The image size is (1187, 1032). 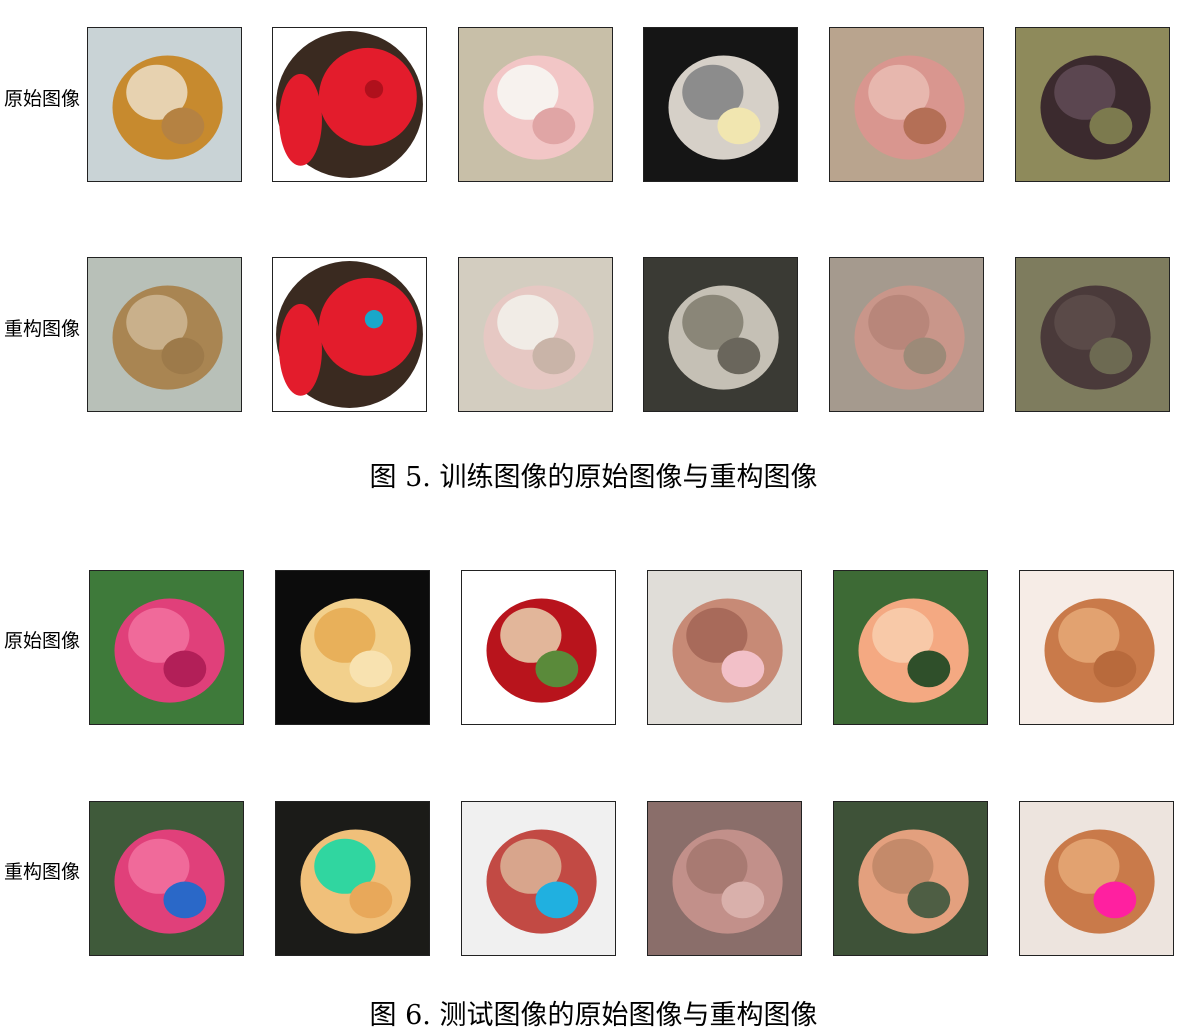 I want to click on newborn-hands-image, so click(x=906, y=104).